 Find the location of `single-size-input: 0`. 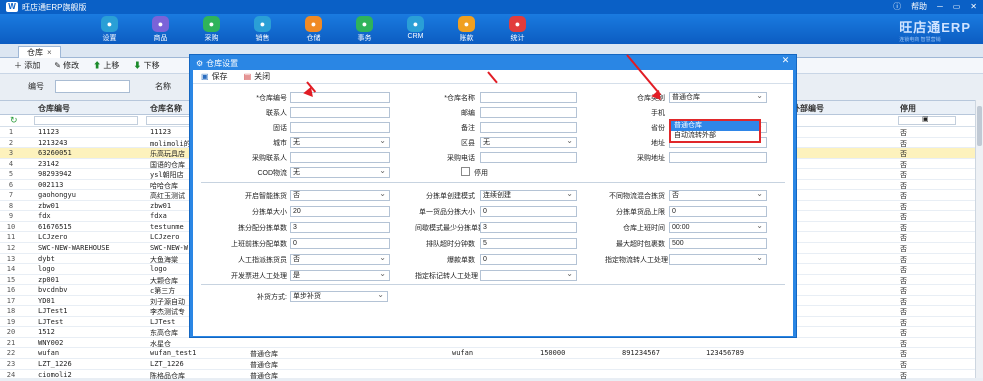

single-size-input: 0 is located at coordinates (528, 211).